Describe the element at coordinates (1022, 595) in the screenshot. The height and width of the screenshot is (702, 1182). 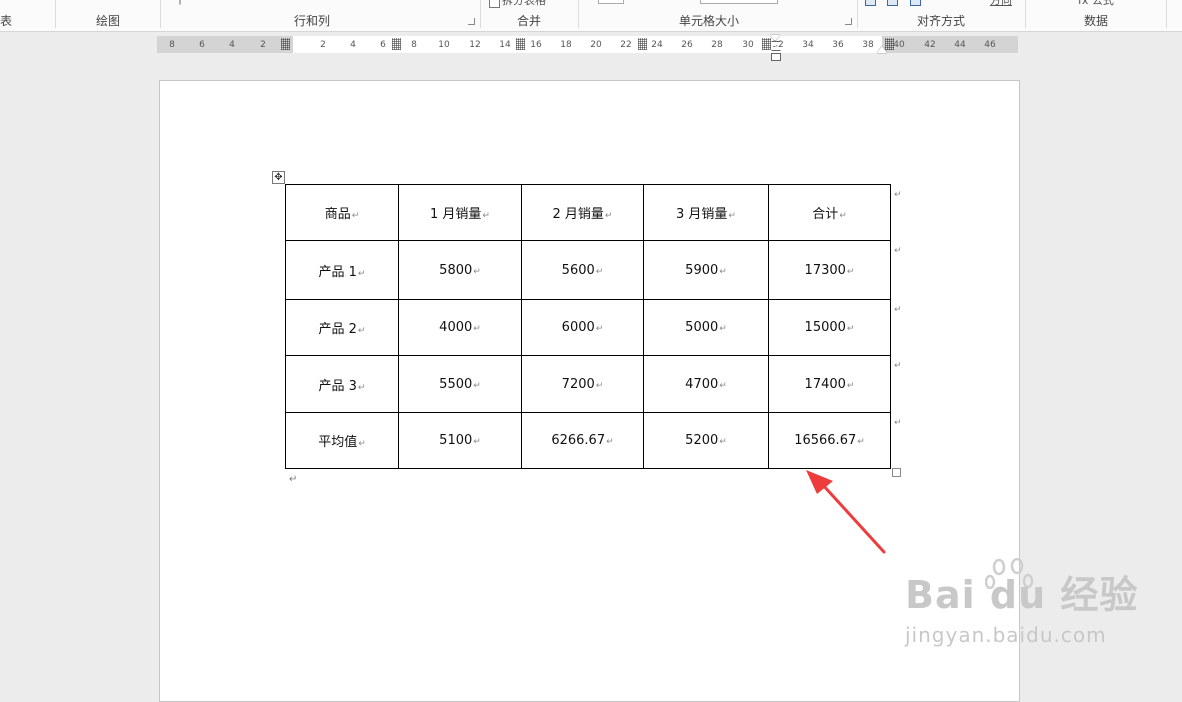
I see `watermark-main: Bai du 经验` at that location.